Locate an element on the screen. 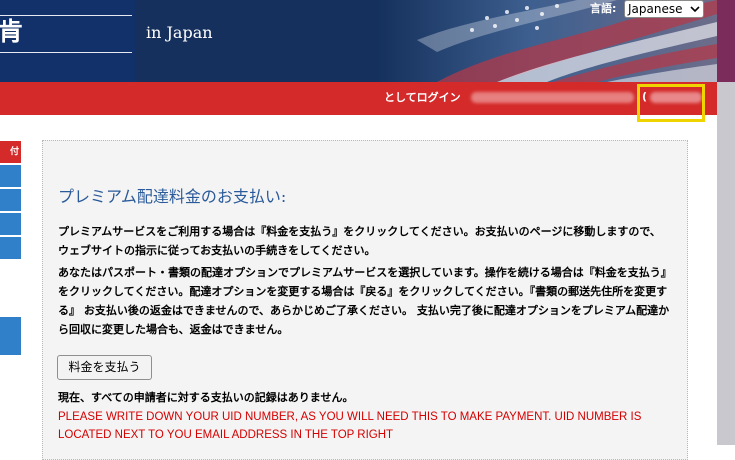 Image resolution: width=735 pixels, height=460 pixels. language-select-value: Japanese is located at coordinates (655, 9).